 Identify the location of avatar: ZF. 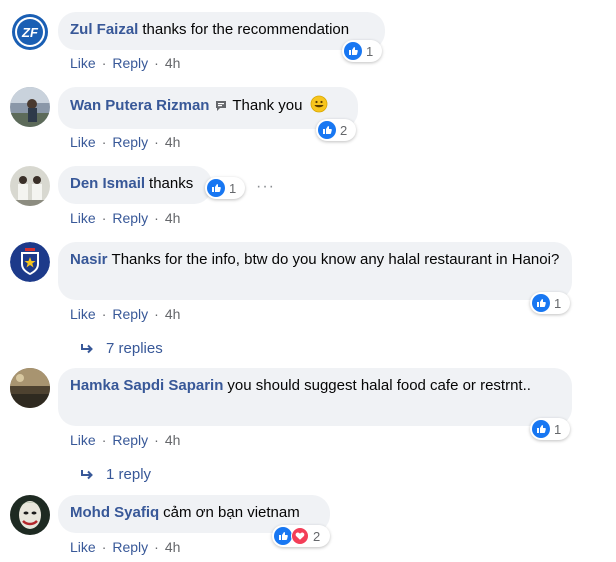
(30, 32).